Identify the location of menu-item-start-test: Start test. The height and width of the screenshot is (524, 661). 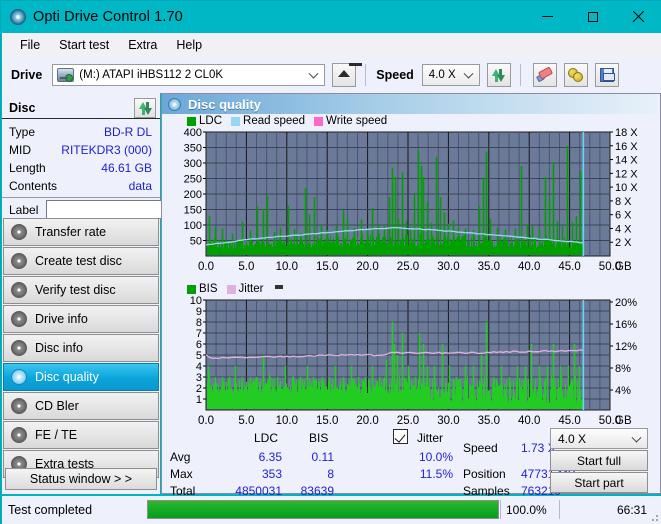
(84, 45).